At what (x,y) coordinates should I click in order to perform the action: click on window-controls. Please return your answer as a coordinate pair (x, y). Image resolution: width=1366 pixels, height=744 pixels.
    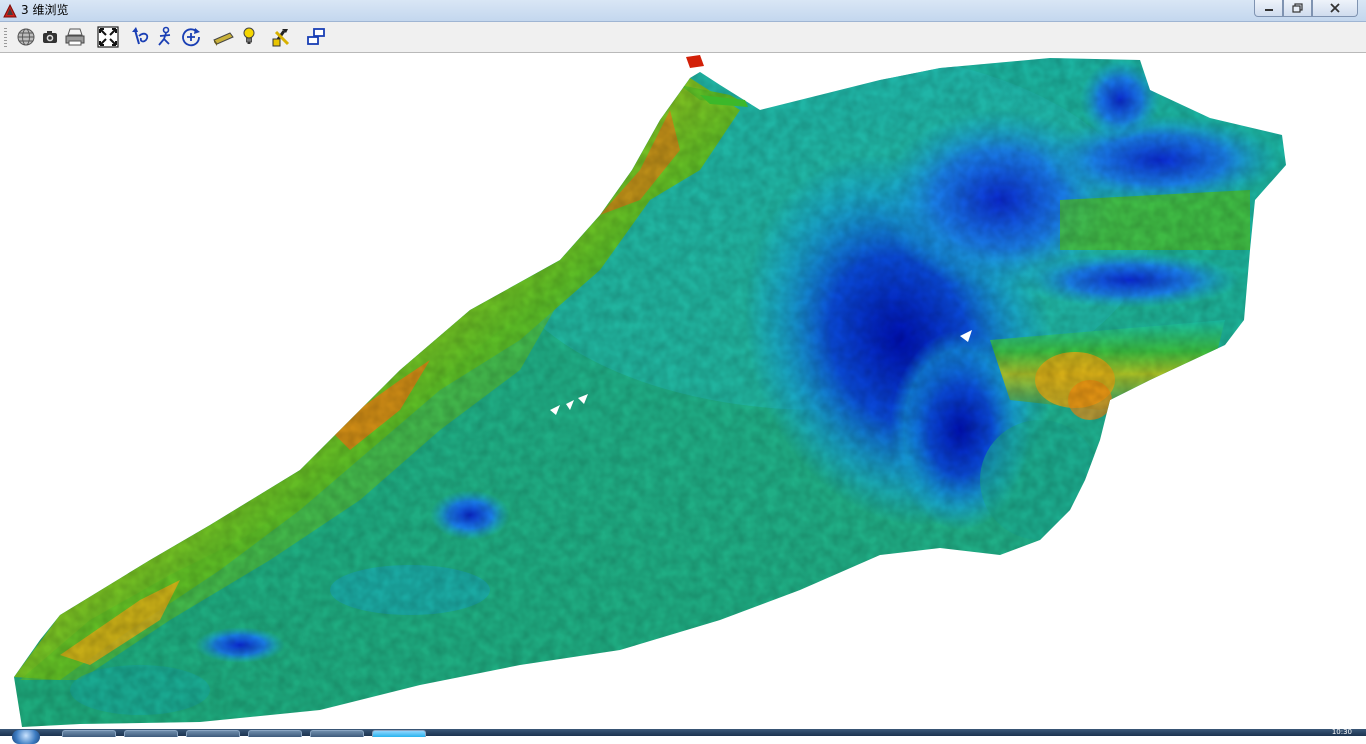
    Looking at the image, I should click on (1306, 8).